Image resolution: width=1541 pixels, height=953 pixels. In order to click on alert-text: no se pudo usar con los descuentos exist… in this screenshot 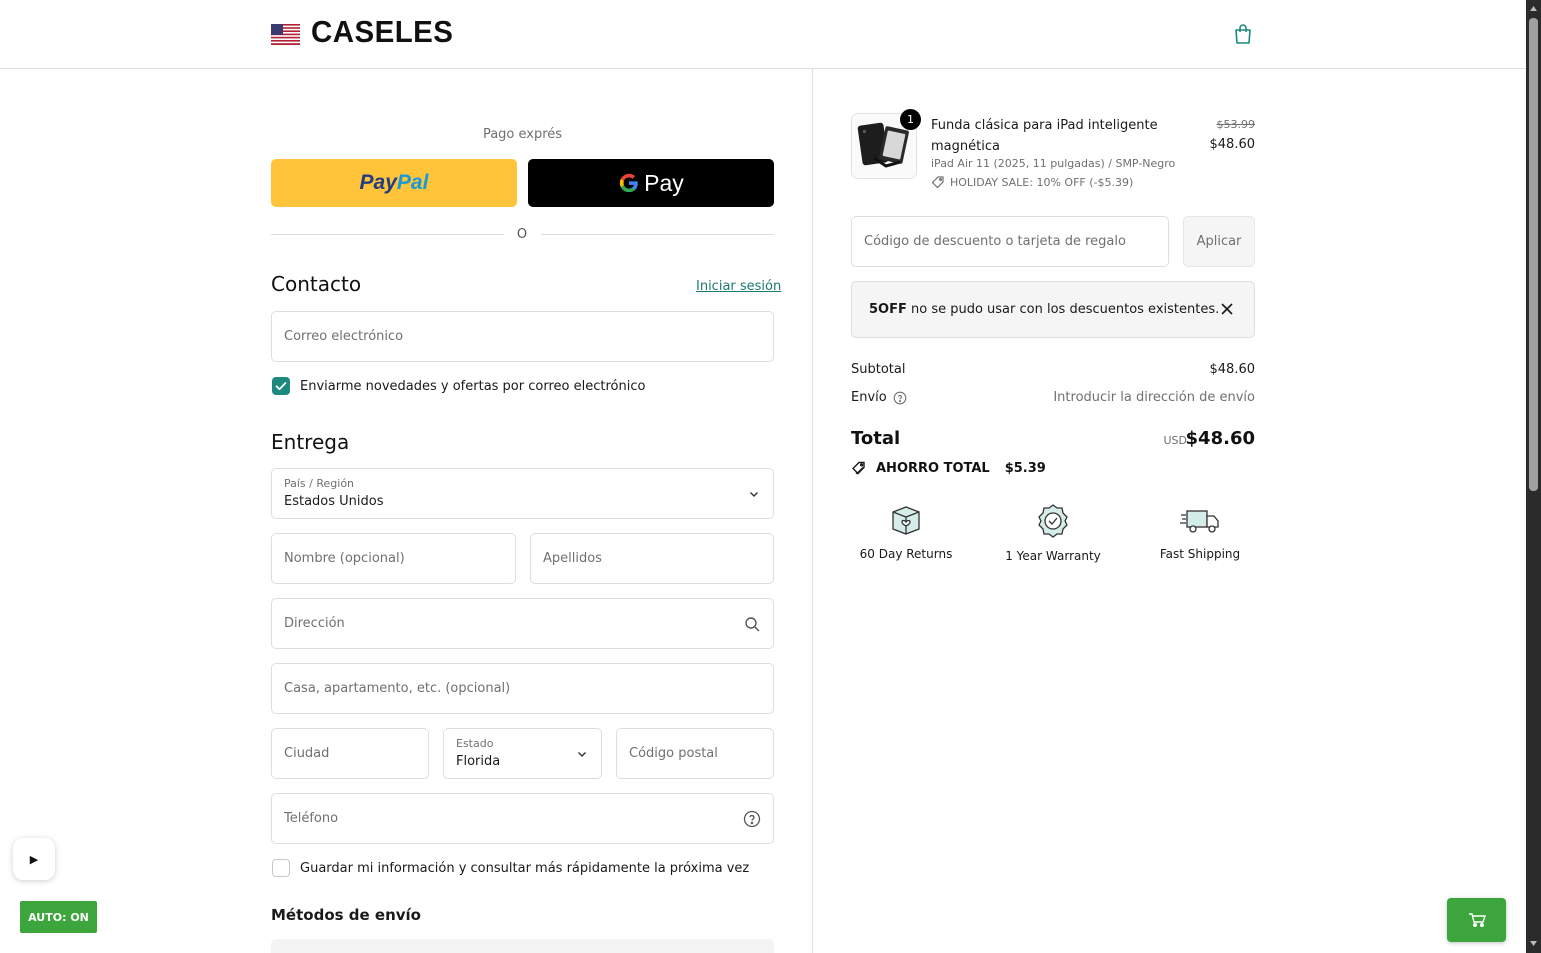, I will do `click(1063, 309)`.